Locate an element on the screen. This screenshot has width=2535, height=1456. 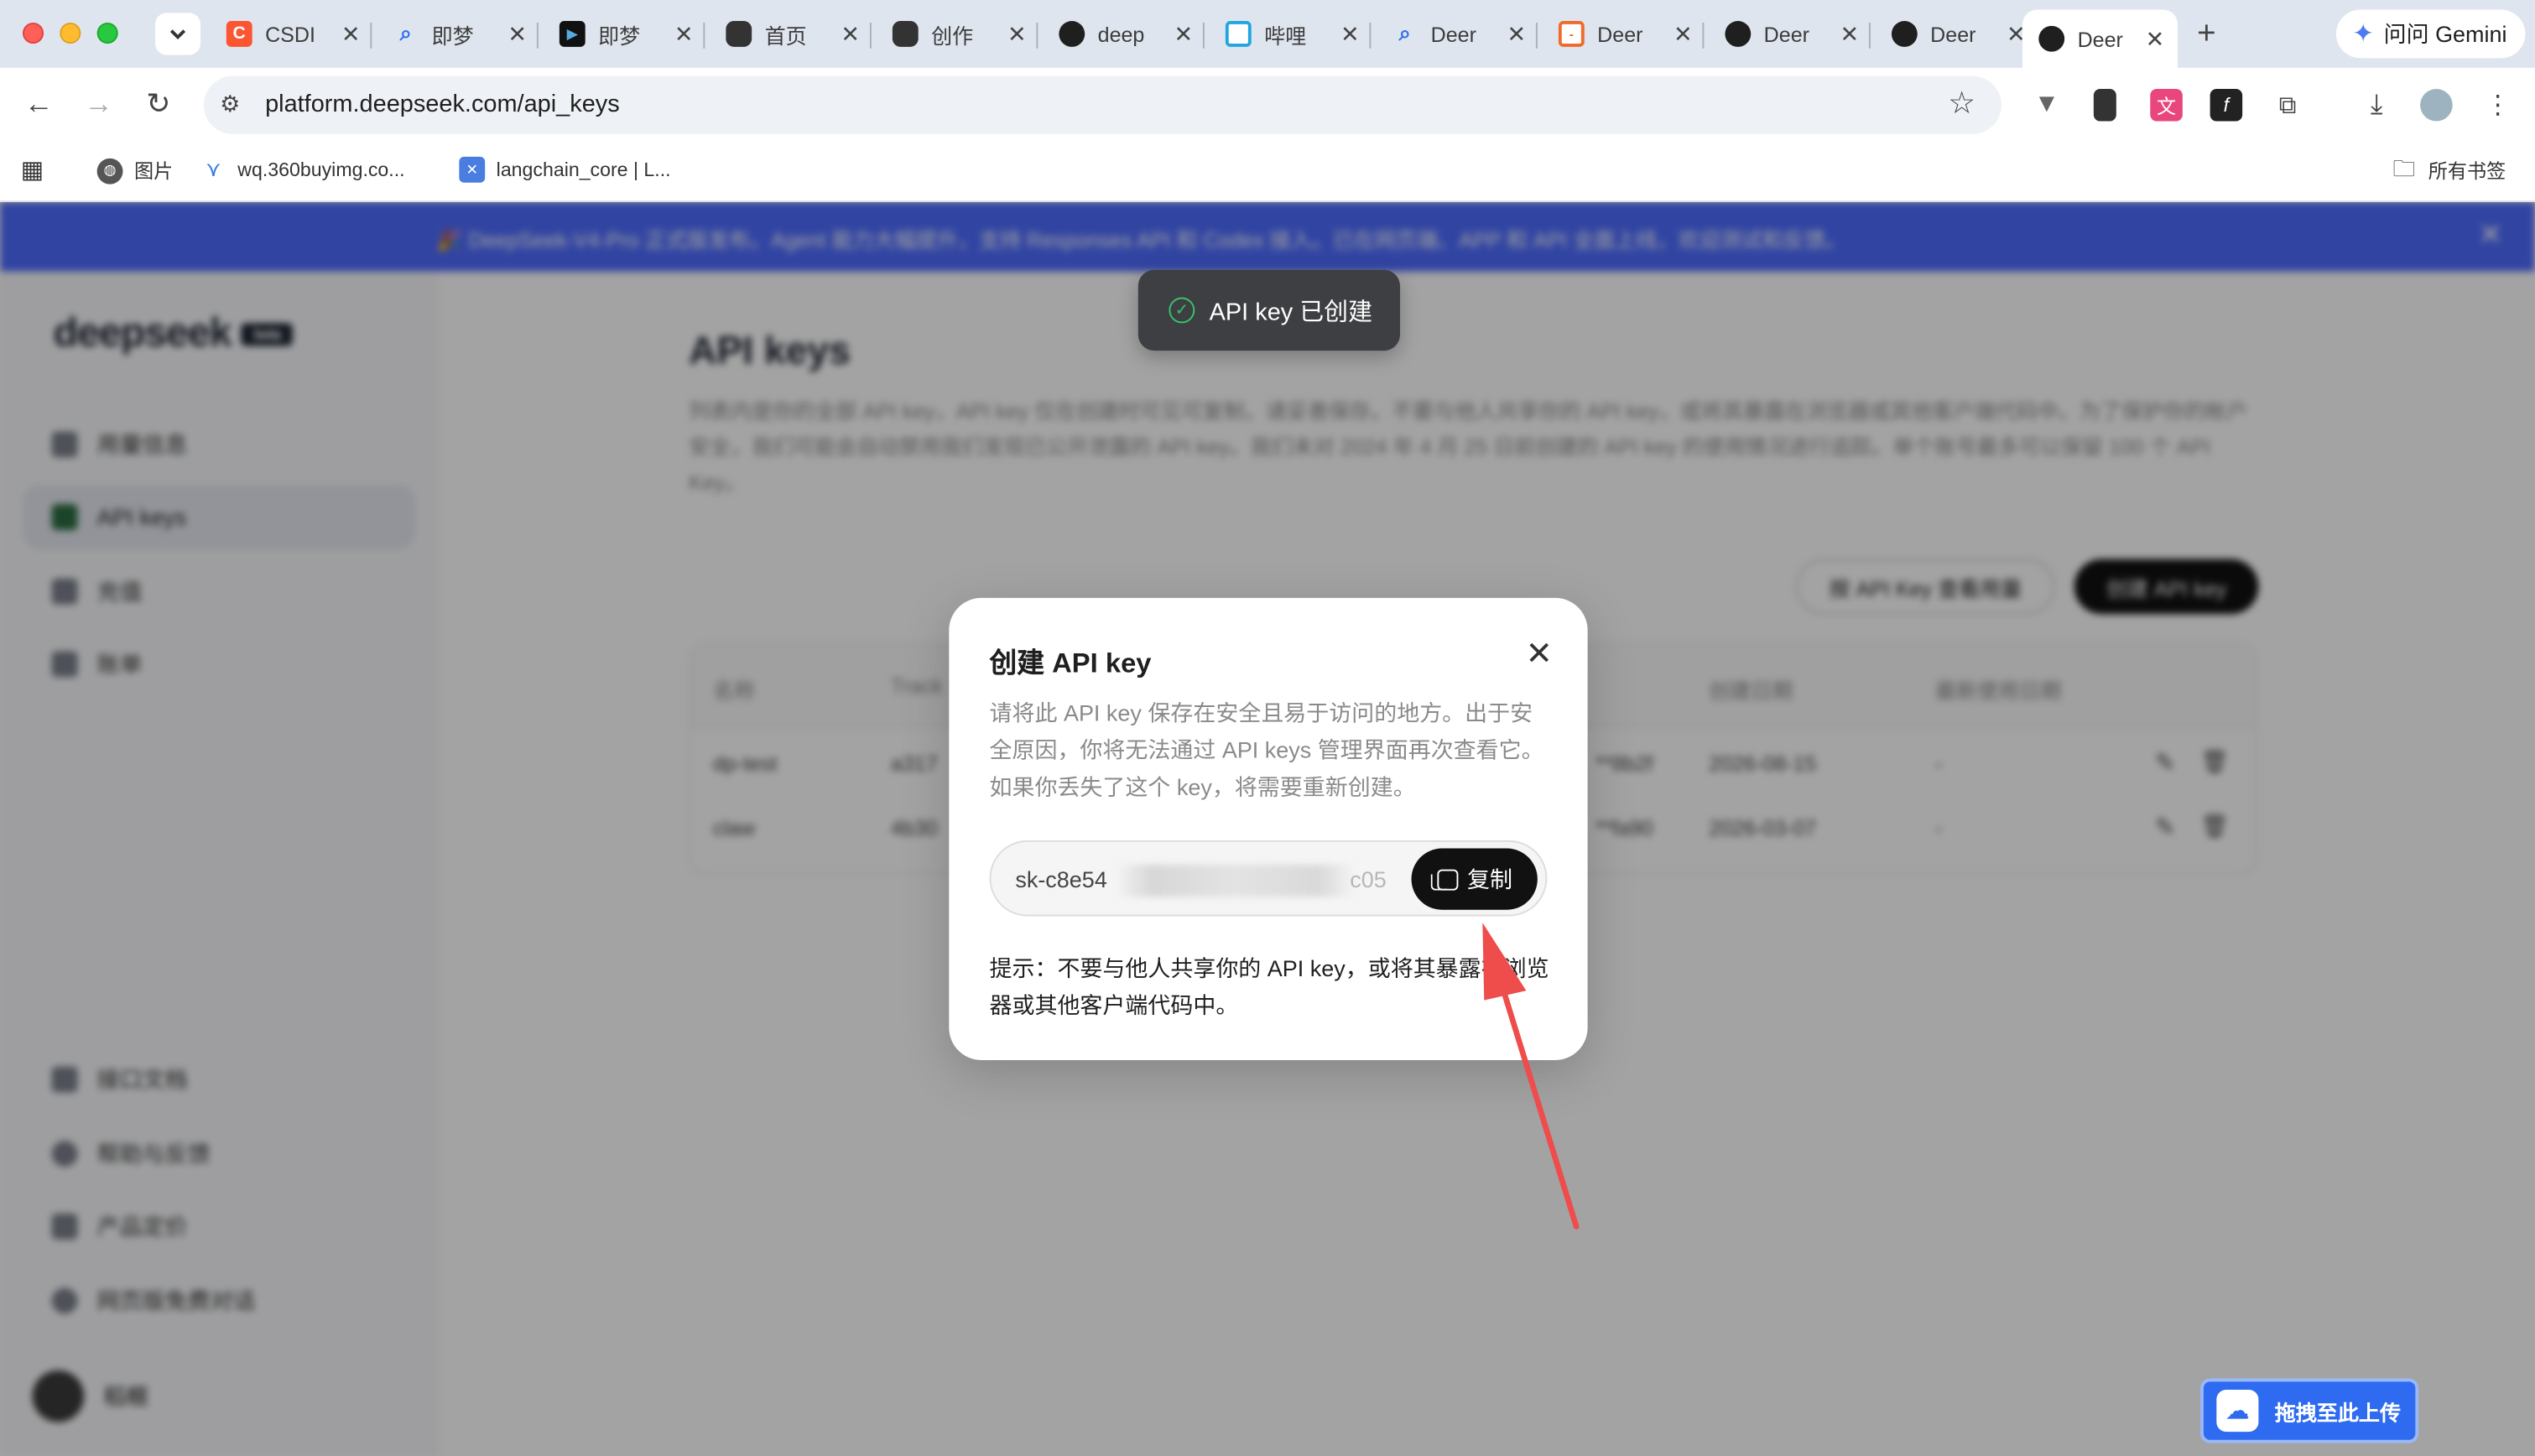
api-key-redaction is located at coordinates (1235, 880).